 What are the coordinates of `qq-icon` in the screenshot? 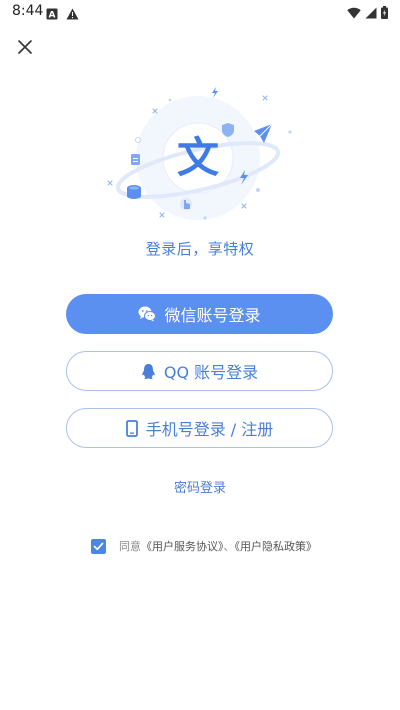 It's located at (148, 371).